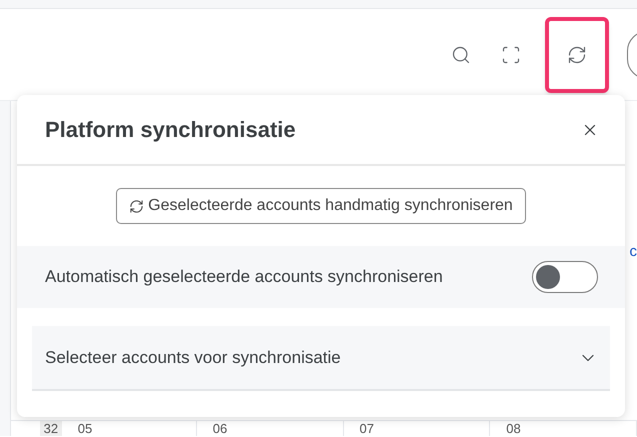  I want to click on fullscreen-icon, so click(511, 54).